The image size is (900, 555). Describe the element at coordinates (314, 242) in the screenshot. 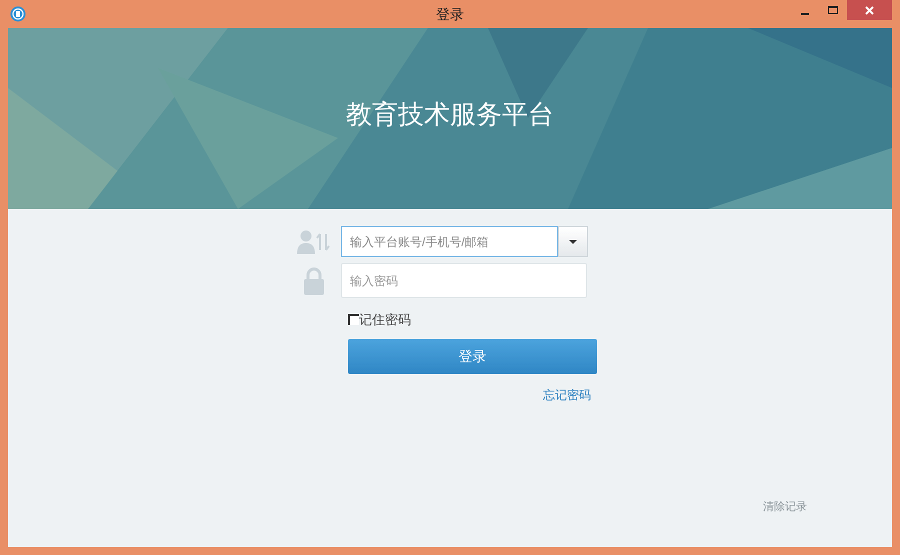

I see `user-switch-icon` at that location.